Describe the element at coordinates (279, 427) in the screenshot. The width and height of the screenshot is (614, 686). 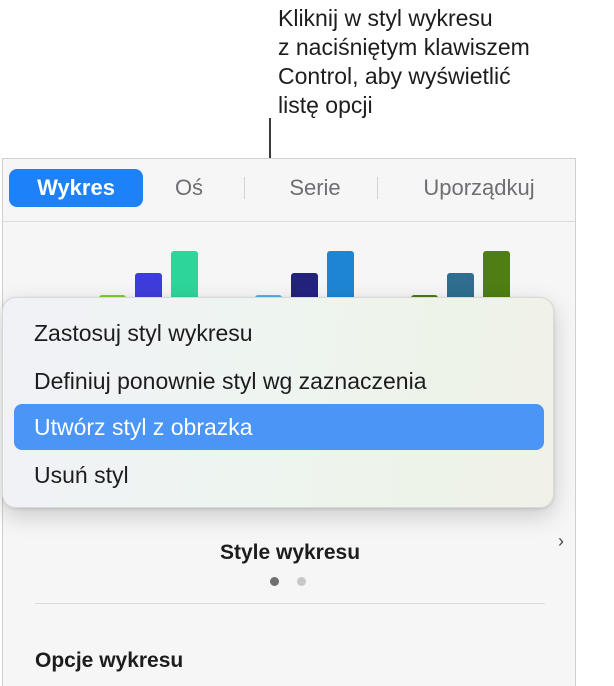
I see `menu-item-create-style-from-image: Utwórz styl z obrazka` at that location.